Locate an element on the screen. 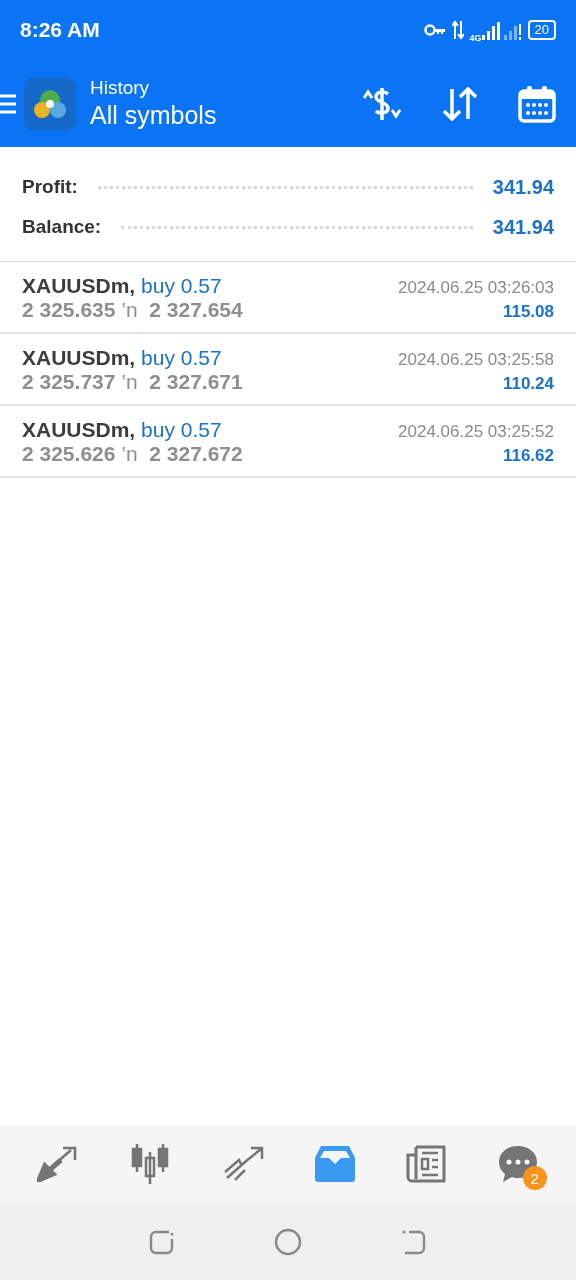 The height and width of the screenshot is (1280, 576). deal-profit: 116.62 is located at coordinates (528, 456).